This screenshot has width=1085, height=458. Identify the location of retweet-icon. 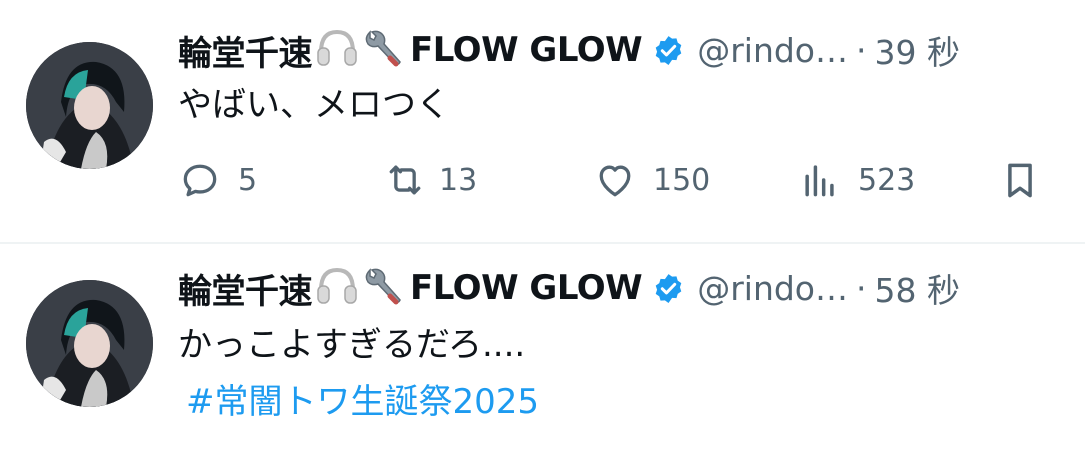
(405, 180).